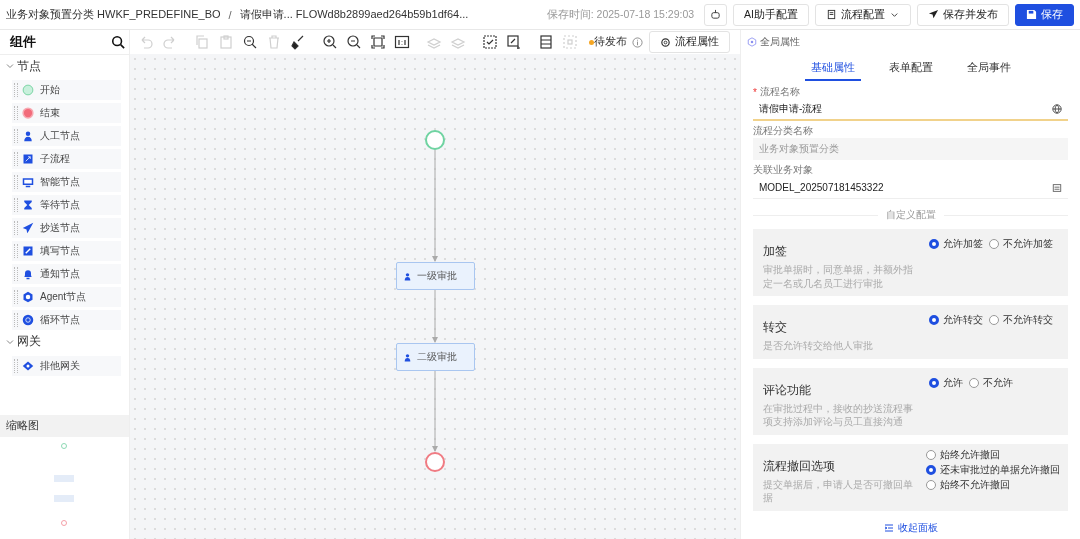 The image size is (1080, 539). What do you see at coordinates (435, 140) in the screenshot?
I see `start-node` at bounding box center [435, 140].